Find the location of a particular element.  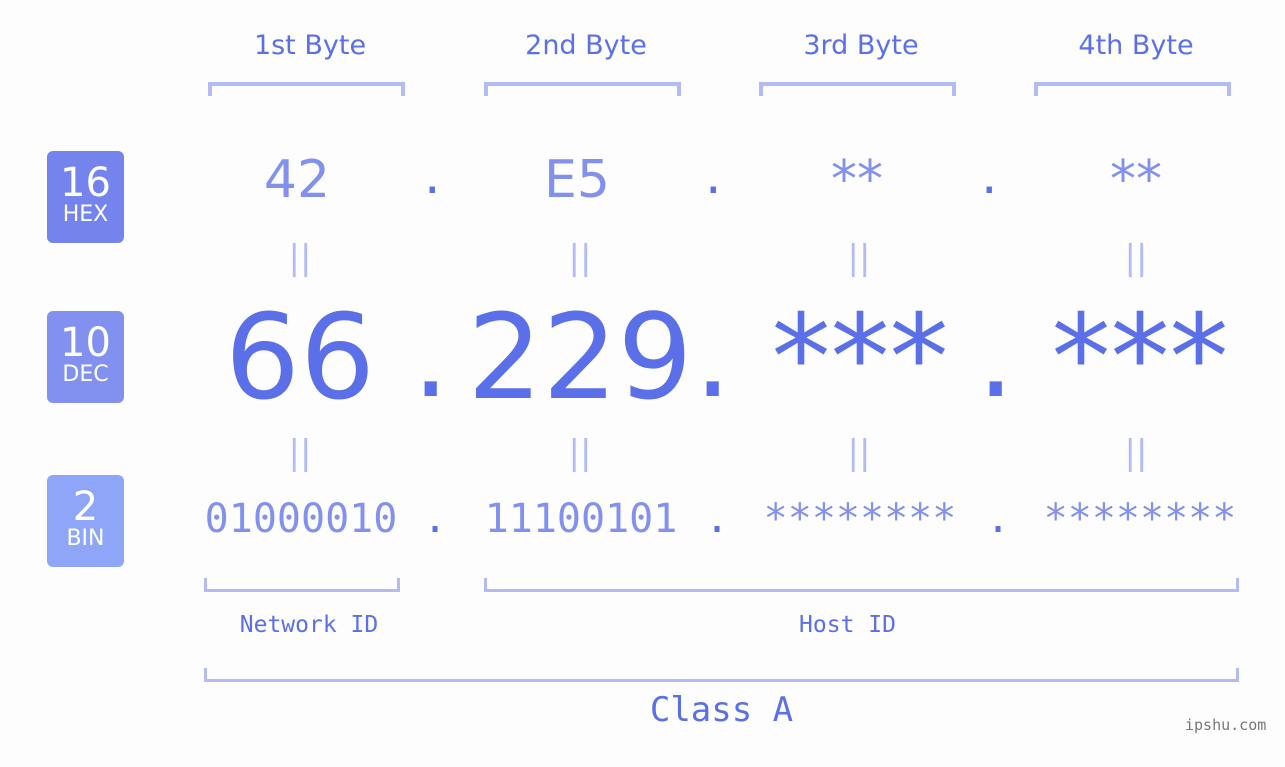

hex-value-1: 42 is located at coordinates (297, 180).